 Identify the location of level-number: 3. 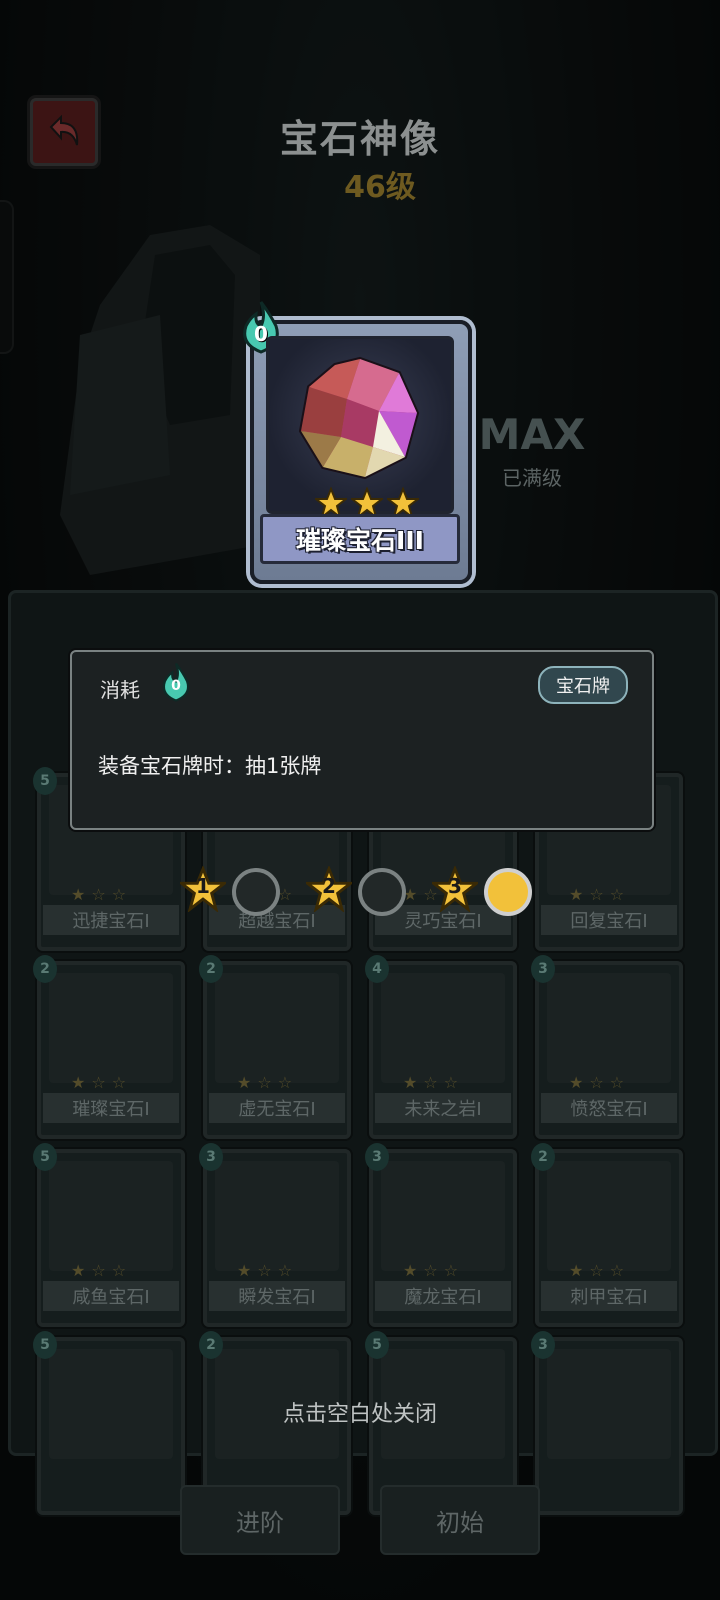
(455, 886).